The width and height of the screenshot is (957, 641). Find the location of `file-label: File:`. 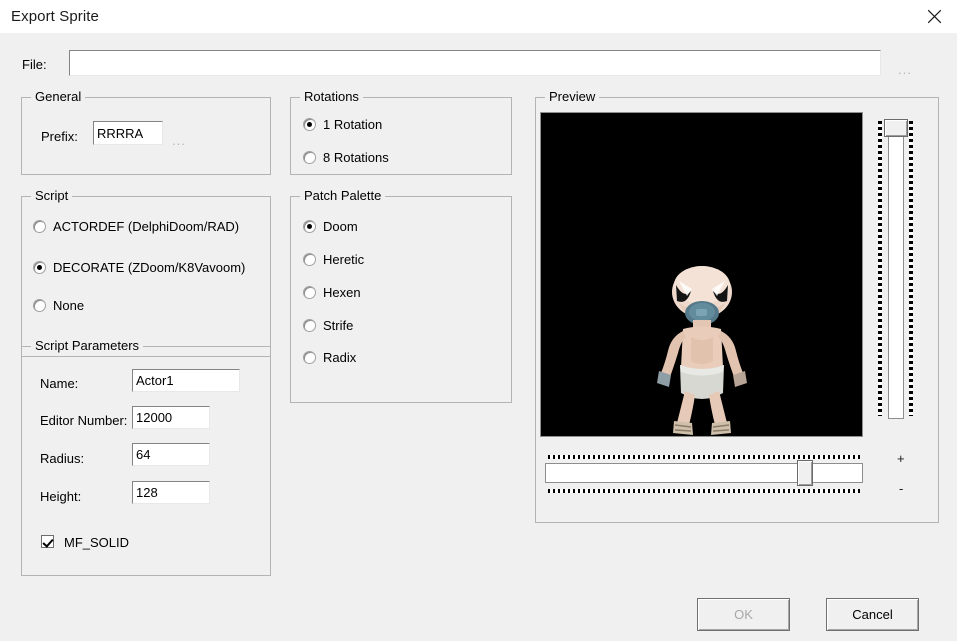

file-label: File: is located at coordinates (34, 64).